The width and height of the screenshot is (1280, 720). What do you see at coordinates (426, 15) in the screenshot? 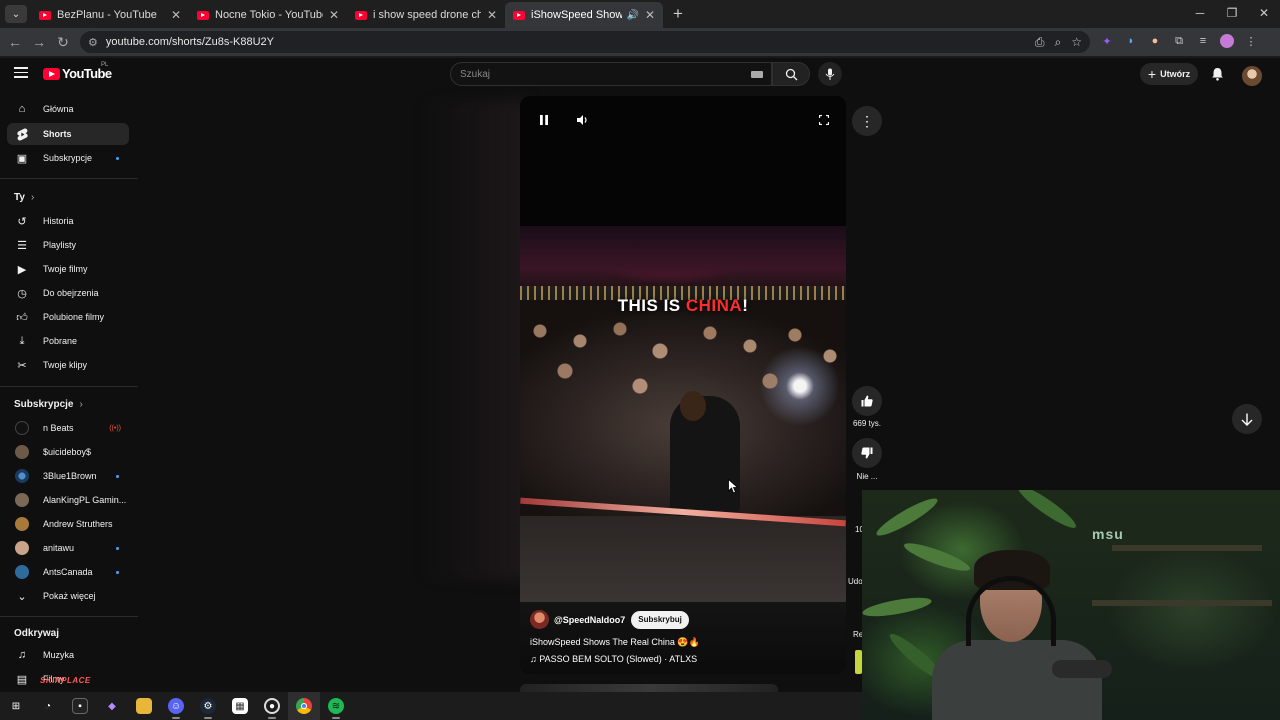
I see `tab-drone-china: i show speed drone china - You ✕` at bounding box center [426, 15].